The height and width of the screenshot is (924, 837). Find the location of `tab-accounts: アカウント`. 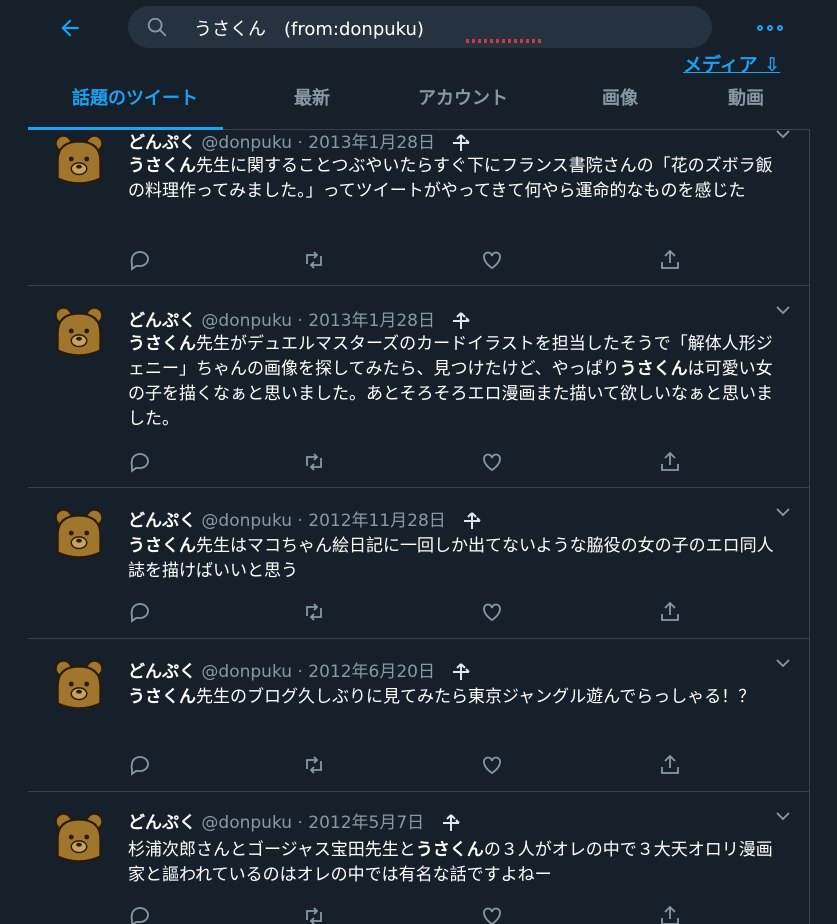

tab-accounts: アカウント is located at coordinates (463, 97).